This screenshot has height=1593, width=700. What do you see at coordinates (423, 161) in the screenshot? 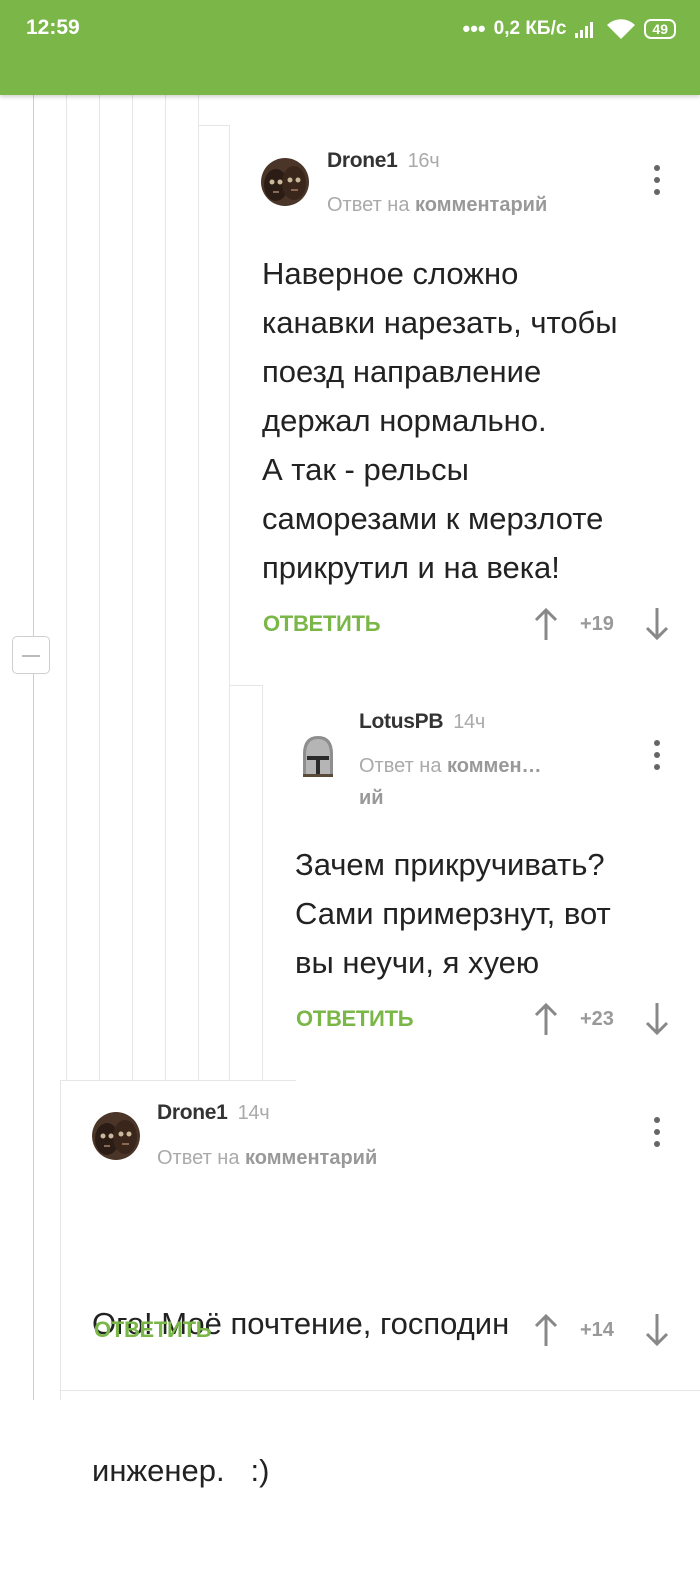
I see `comment-time: 16ч` at bounding box center [423, 161].